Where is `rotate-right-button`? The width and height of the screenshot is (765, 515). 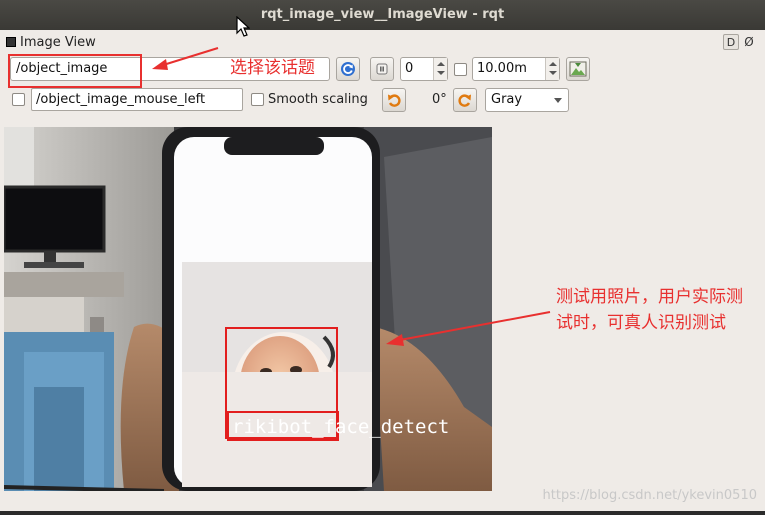 rotate-right-button is located at coordinates (465, 100).